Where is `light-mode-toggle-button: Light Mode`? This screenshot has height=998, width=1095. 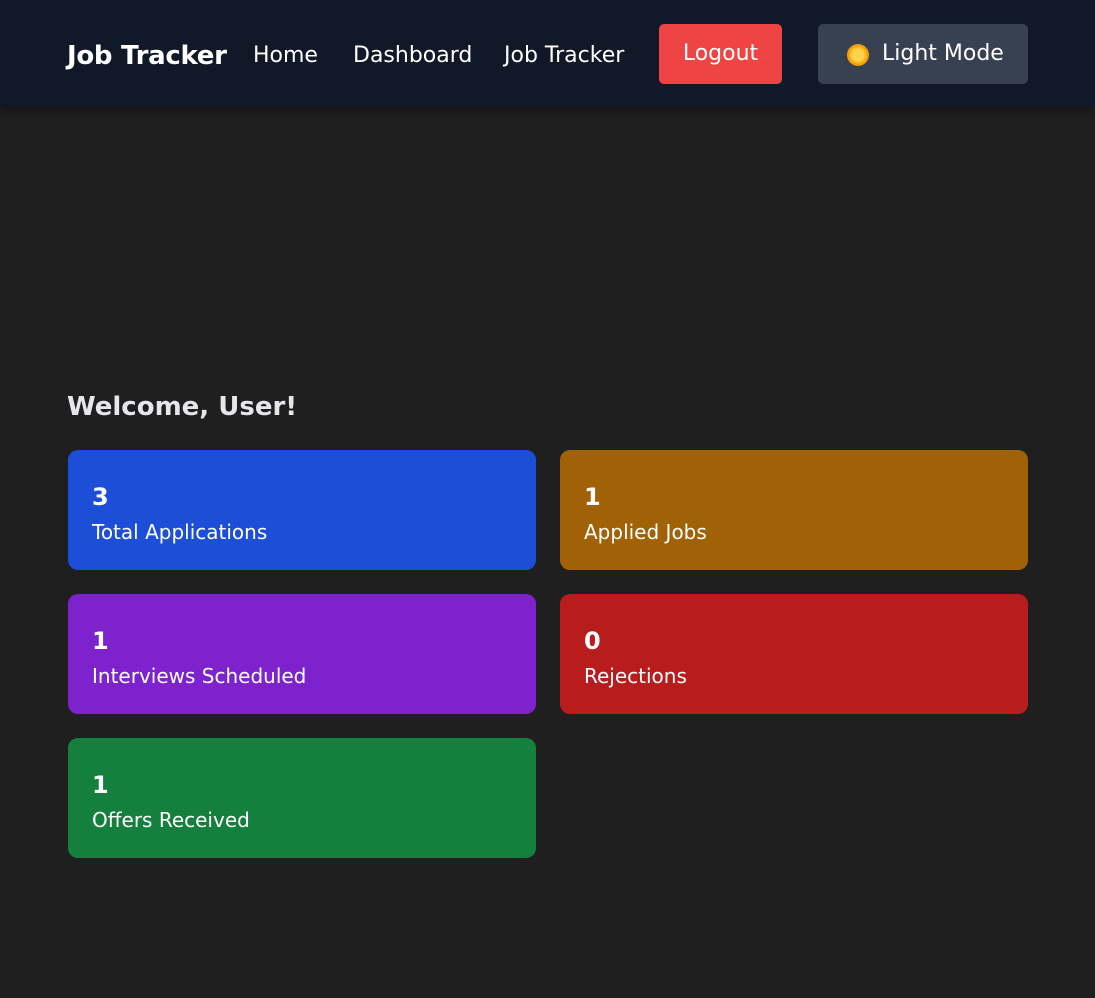 light-mode-toggle-button: Light Mode is located at coordinates (923, 54).